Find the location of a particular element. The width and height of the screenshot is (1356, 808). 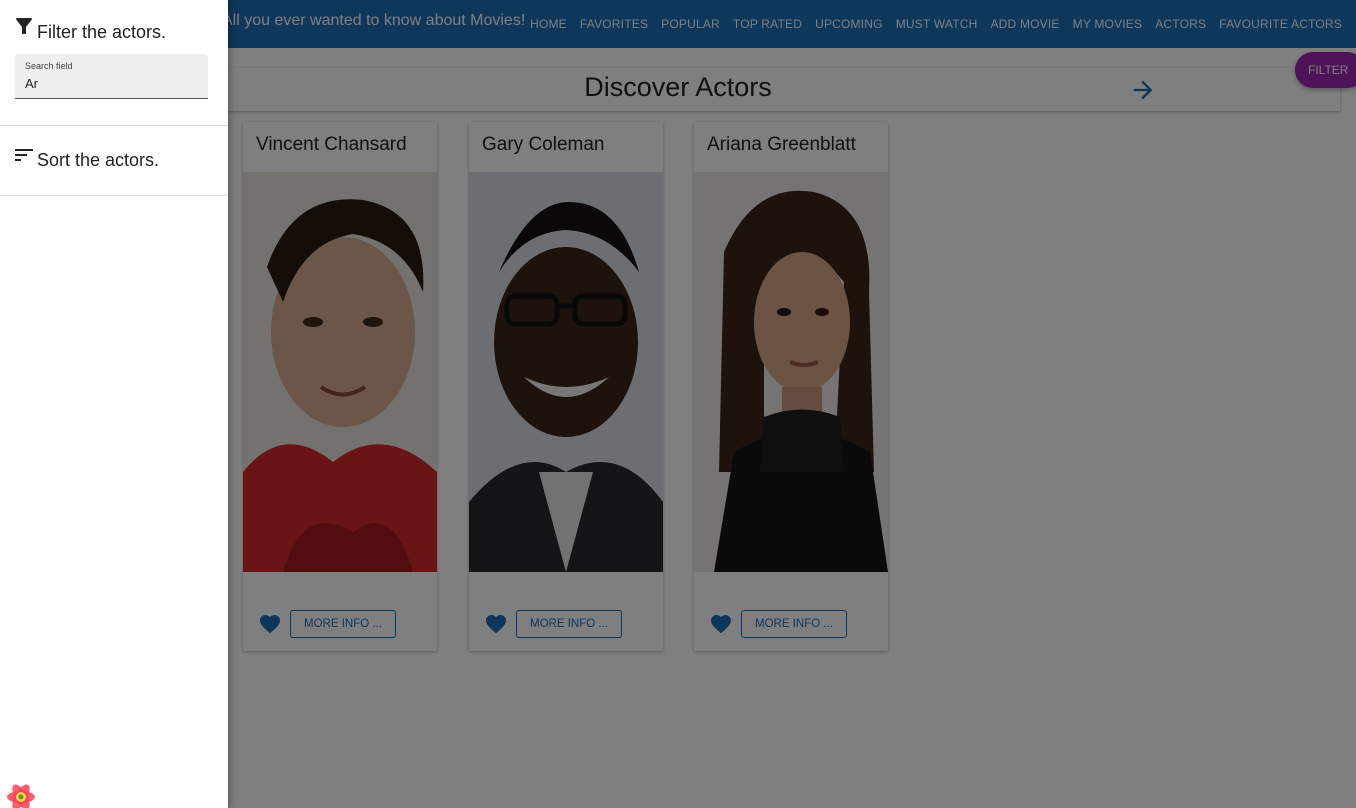

sort-title: Sort the actors. is located at coordinates (98, 160).